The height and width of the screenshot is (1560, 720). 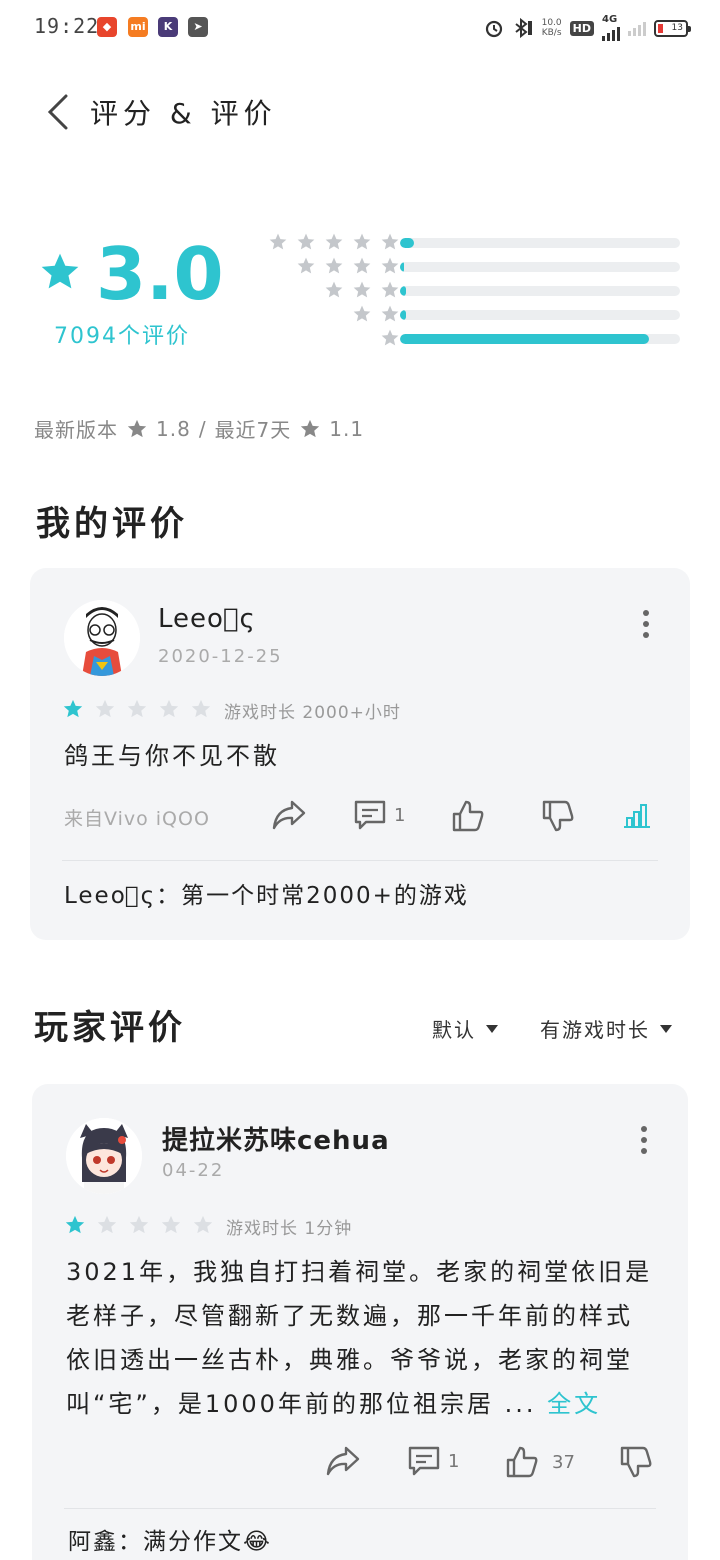 What do you see at coordinates (266, 893) in the screenshot?
I see `reply-text: Leeo゚ς：第一个时常2000+的游戏` at bounding box center [266, 893].